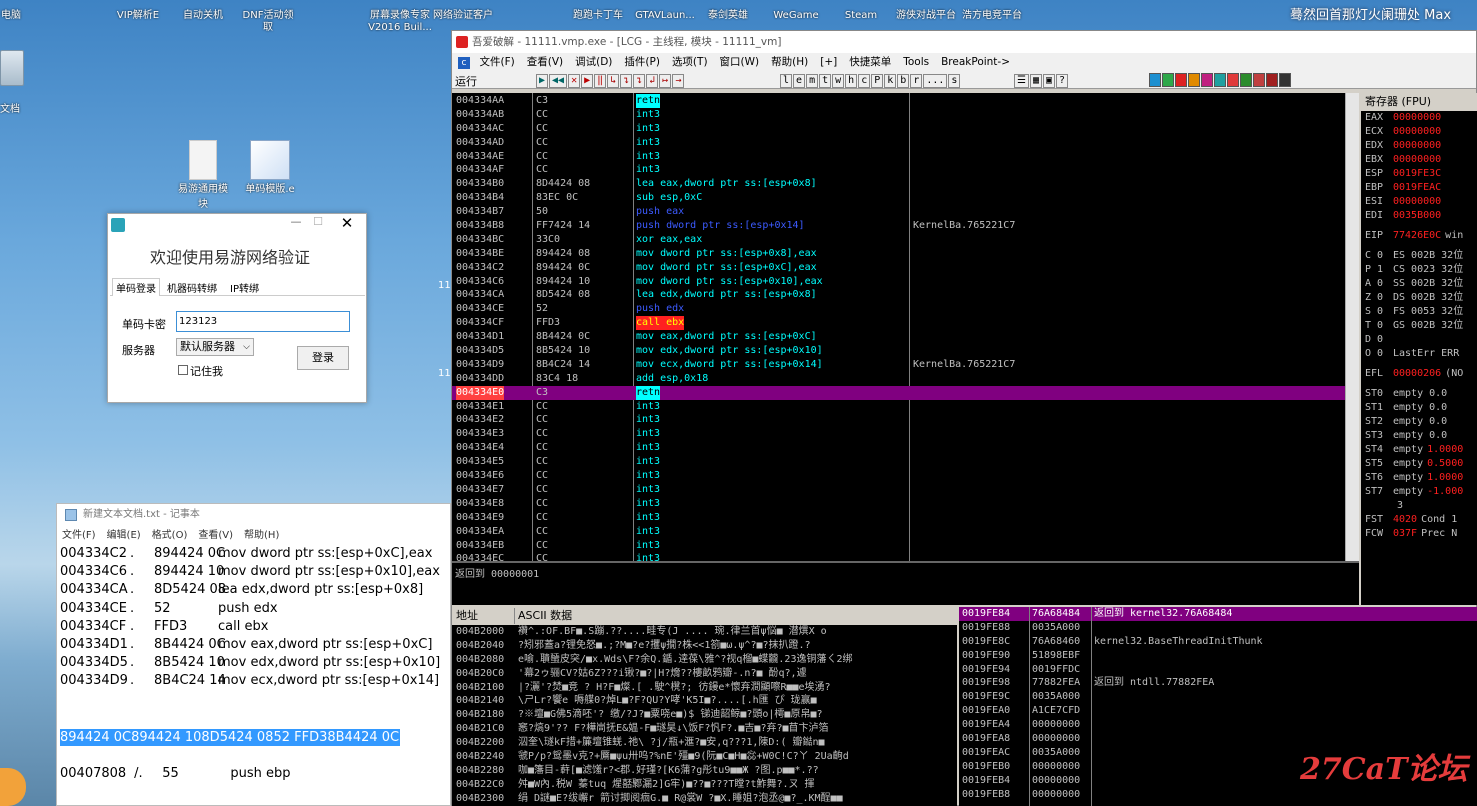 Image resolution: width=1477 pixels, height=806 pixels. I want to click on stack-row: 0019FEB8 00000000, so click(1218, 795).